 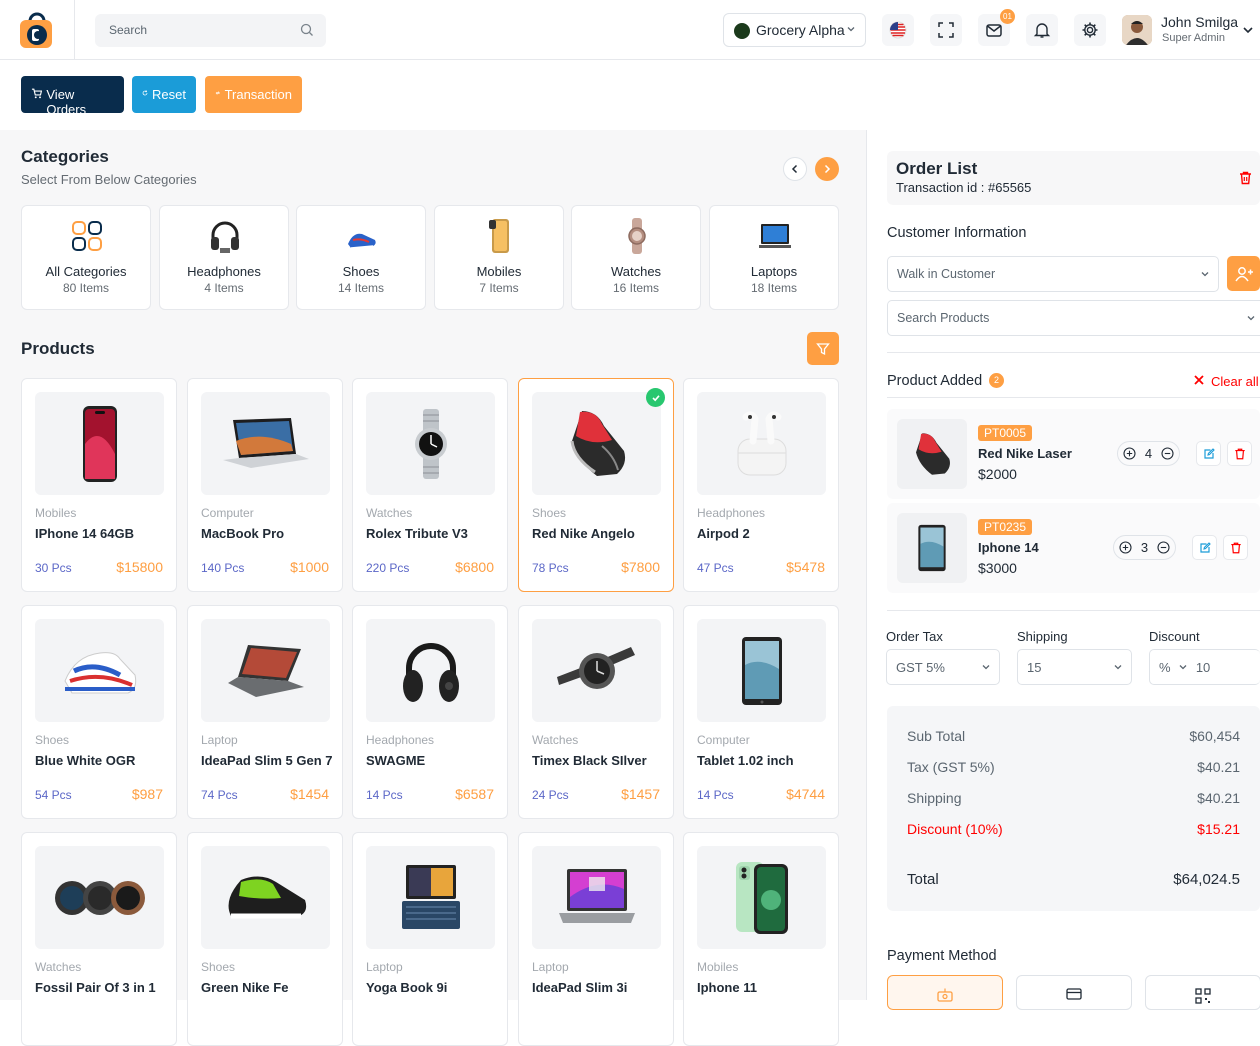 What do you see at coordinates (265, 670) in the screenshot?
I see `laptop-icon` at bounding box center [265, 670].